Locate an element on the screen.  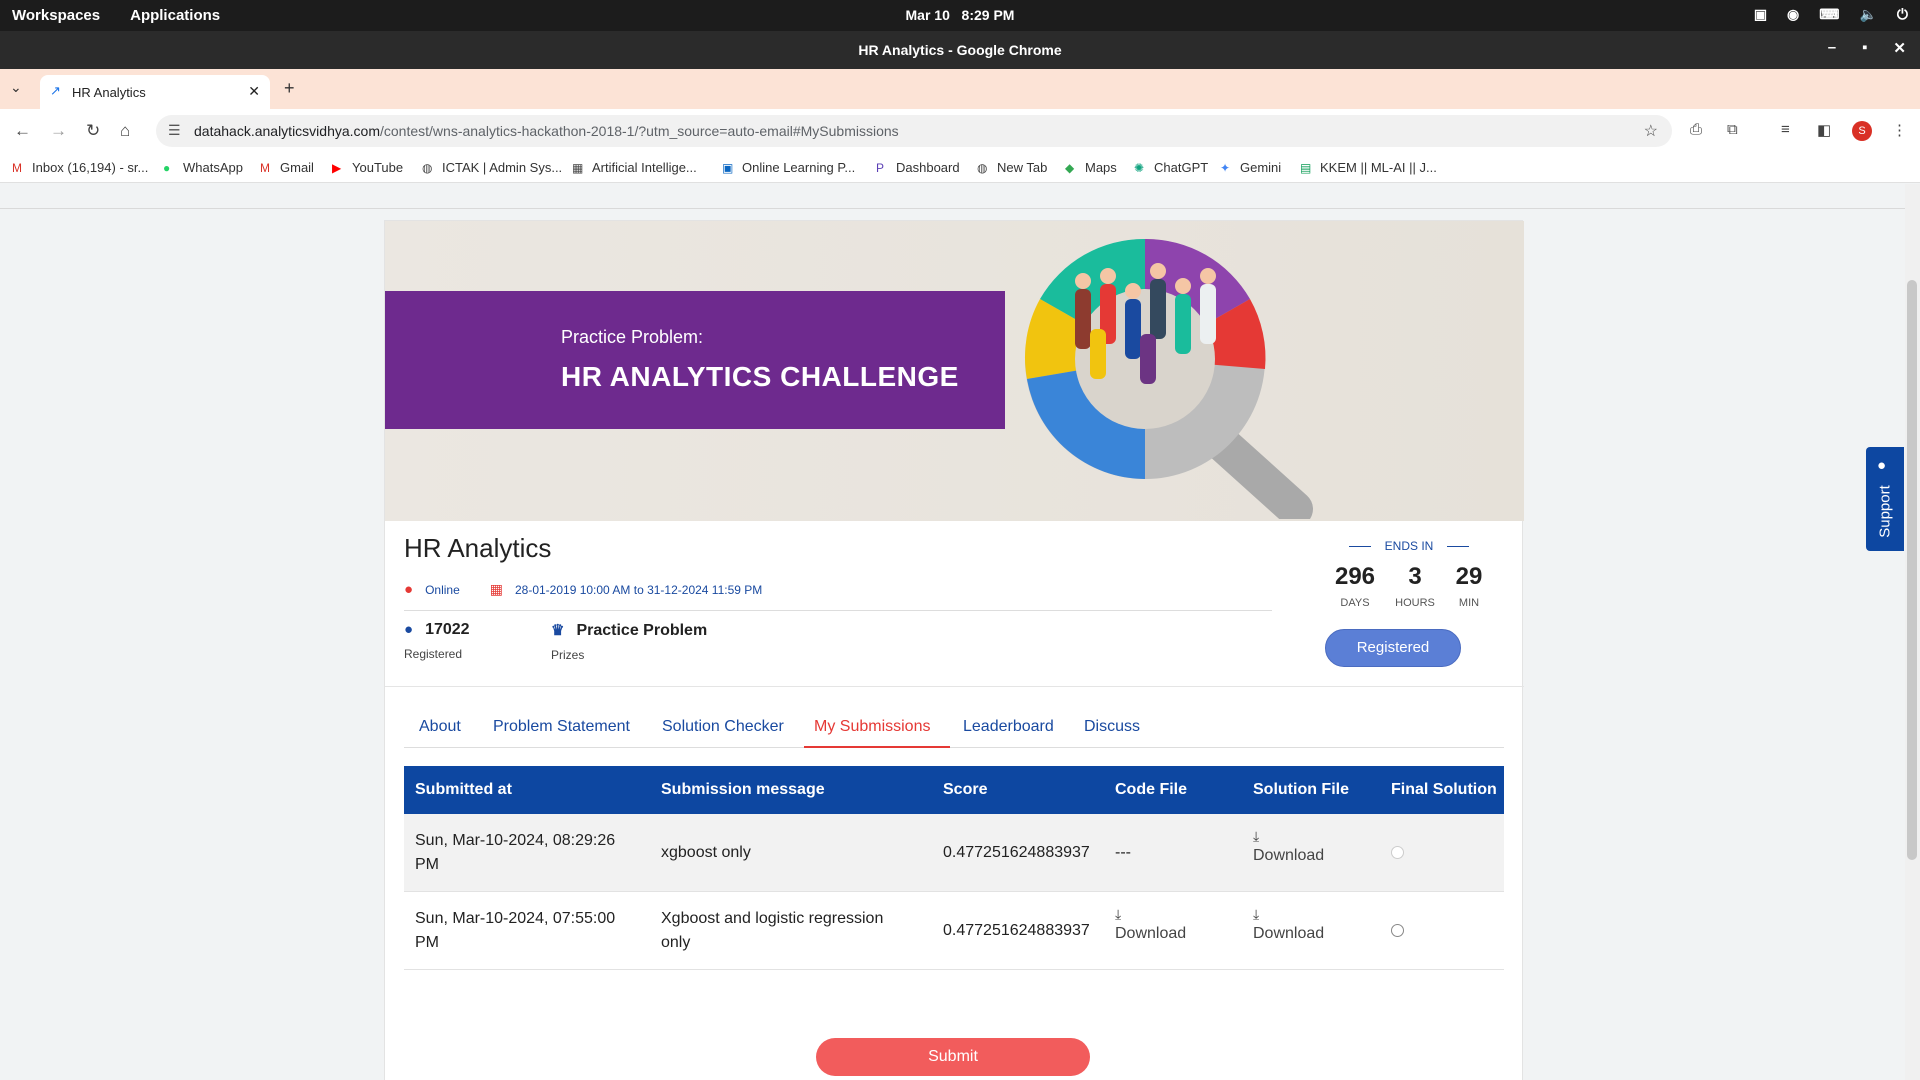
bookmark-chatgpt: ✺ ChatGPT is located at coordinates (1171, 167).